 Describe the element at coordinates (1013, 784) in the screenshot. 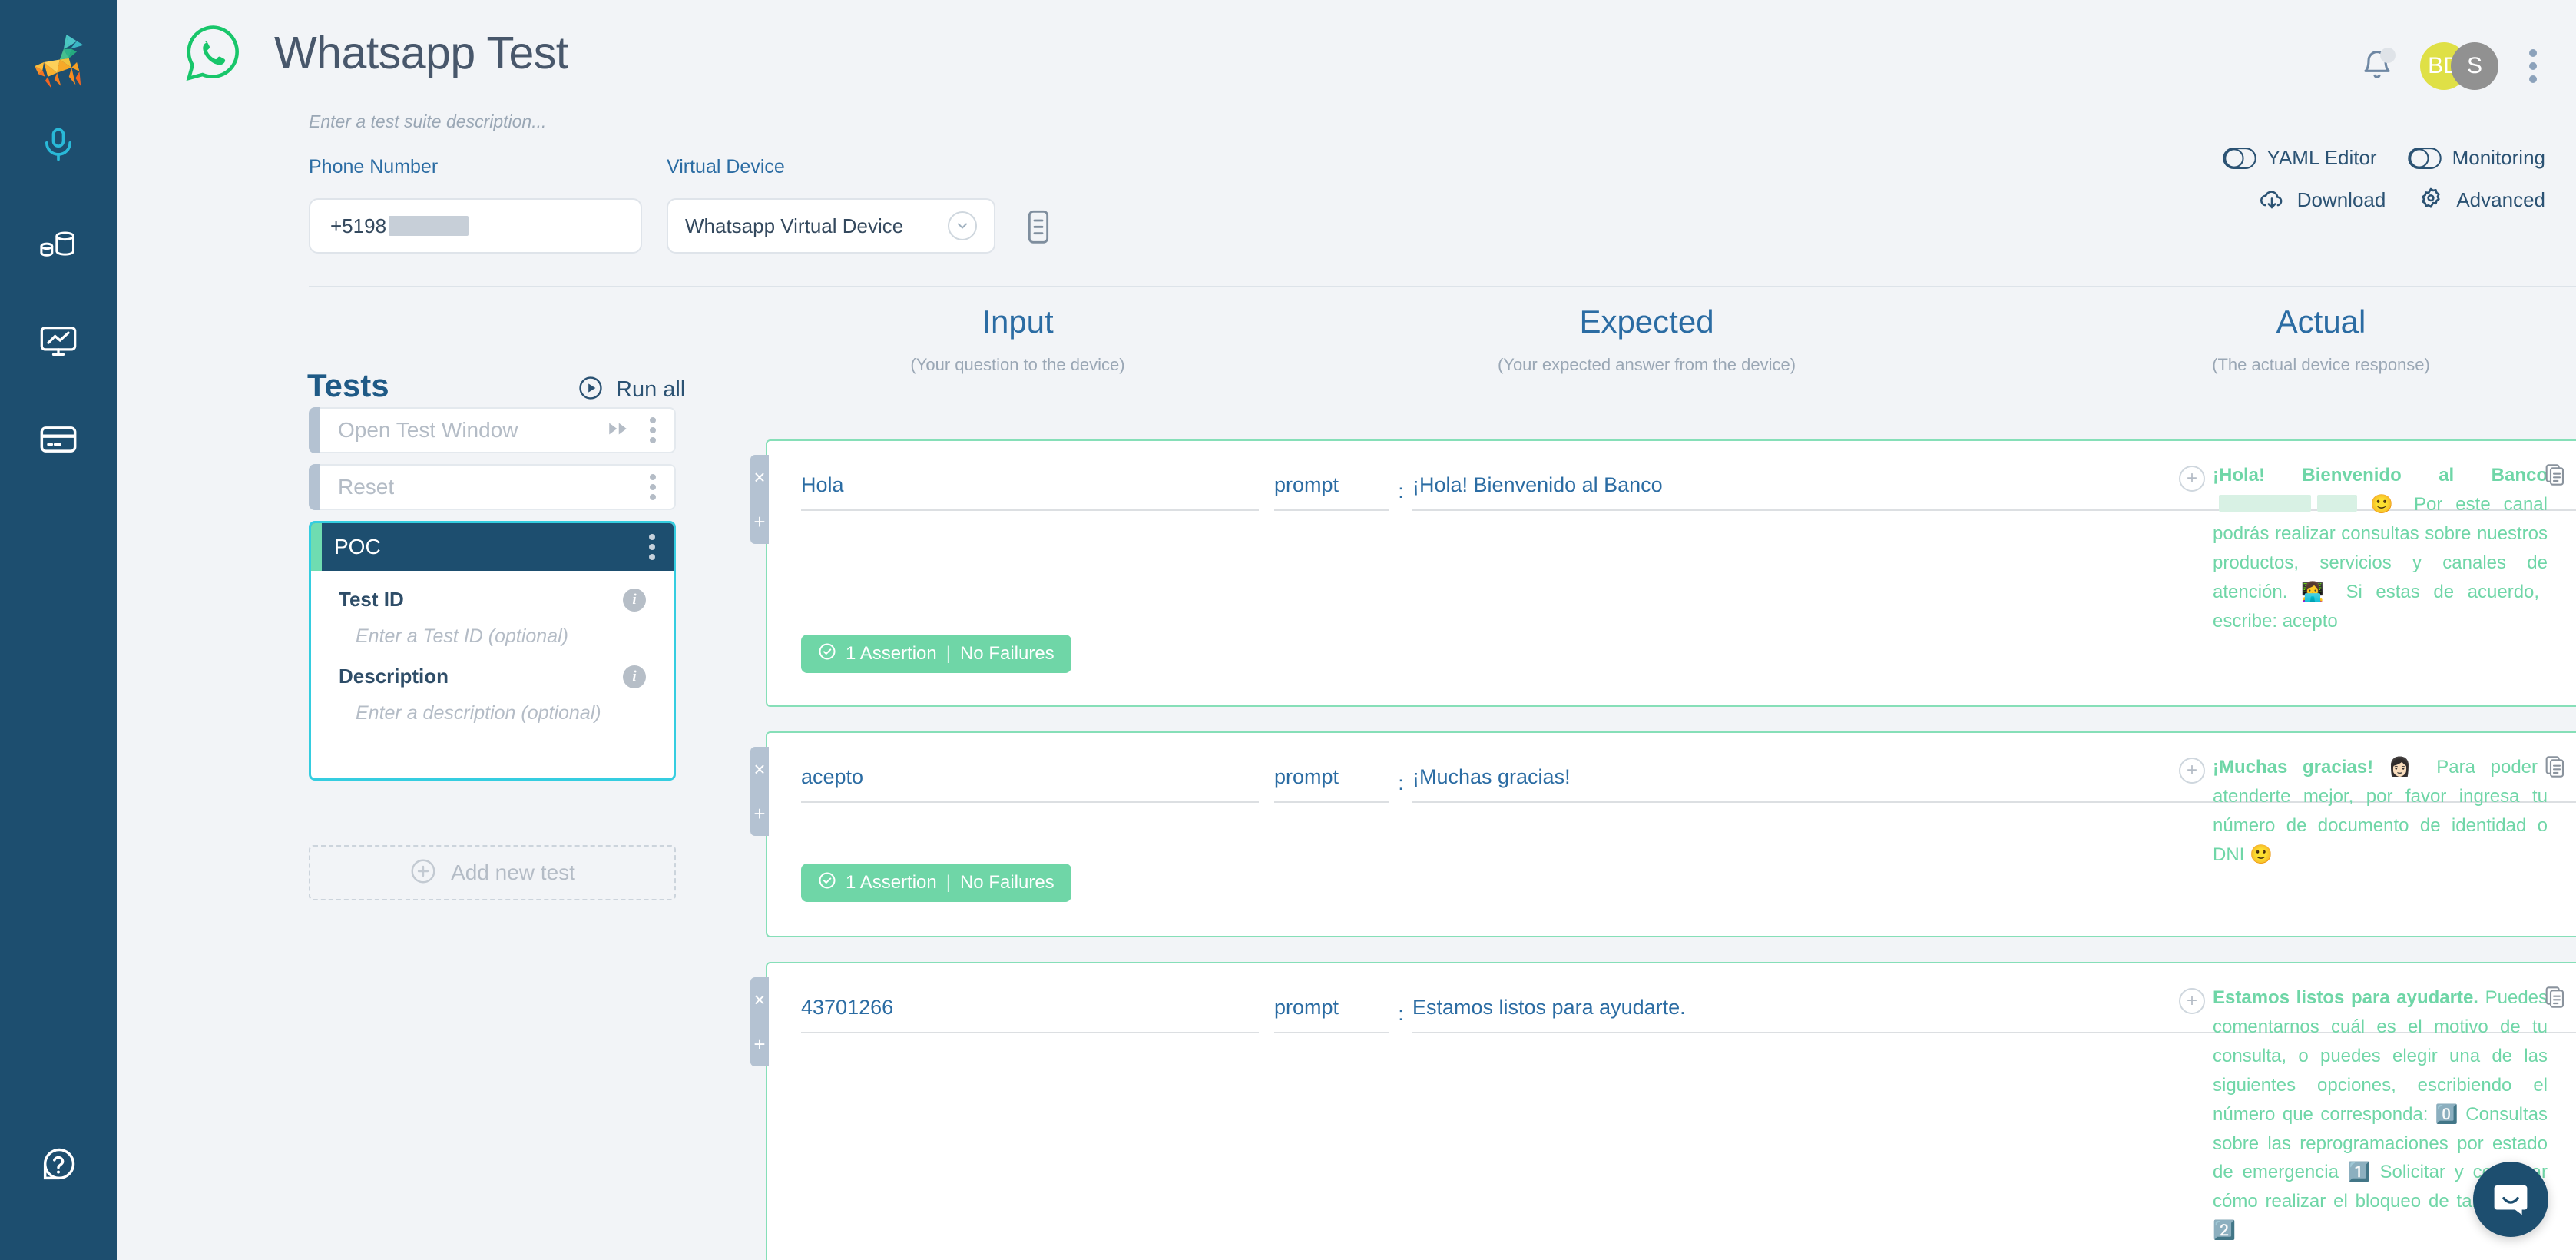

I see `row-input-cell: acepto` at that location.